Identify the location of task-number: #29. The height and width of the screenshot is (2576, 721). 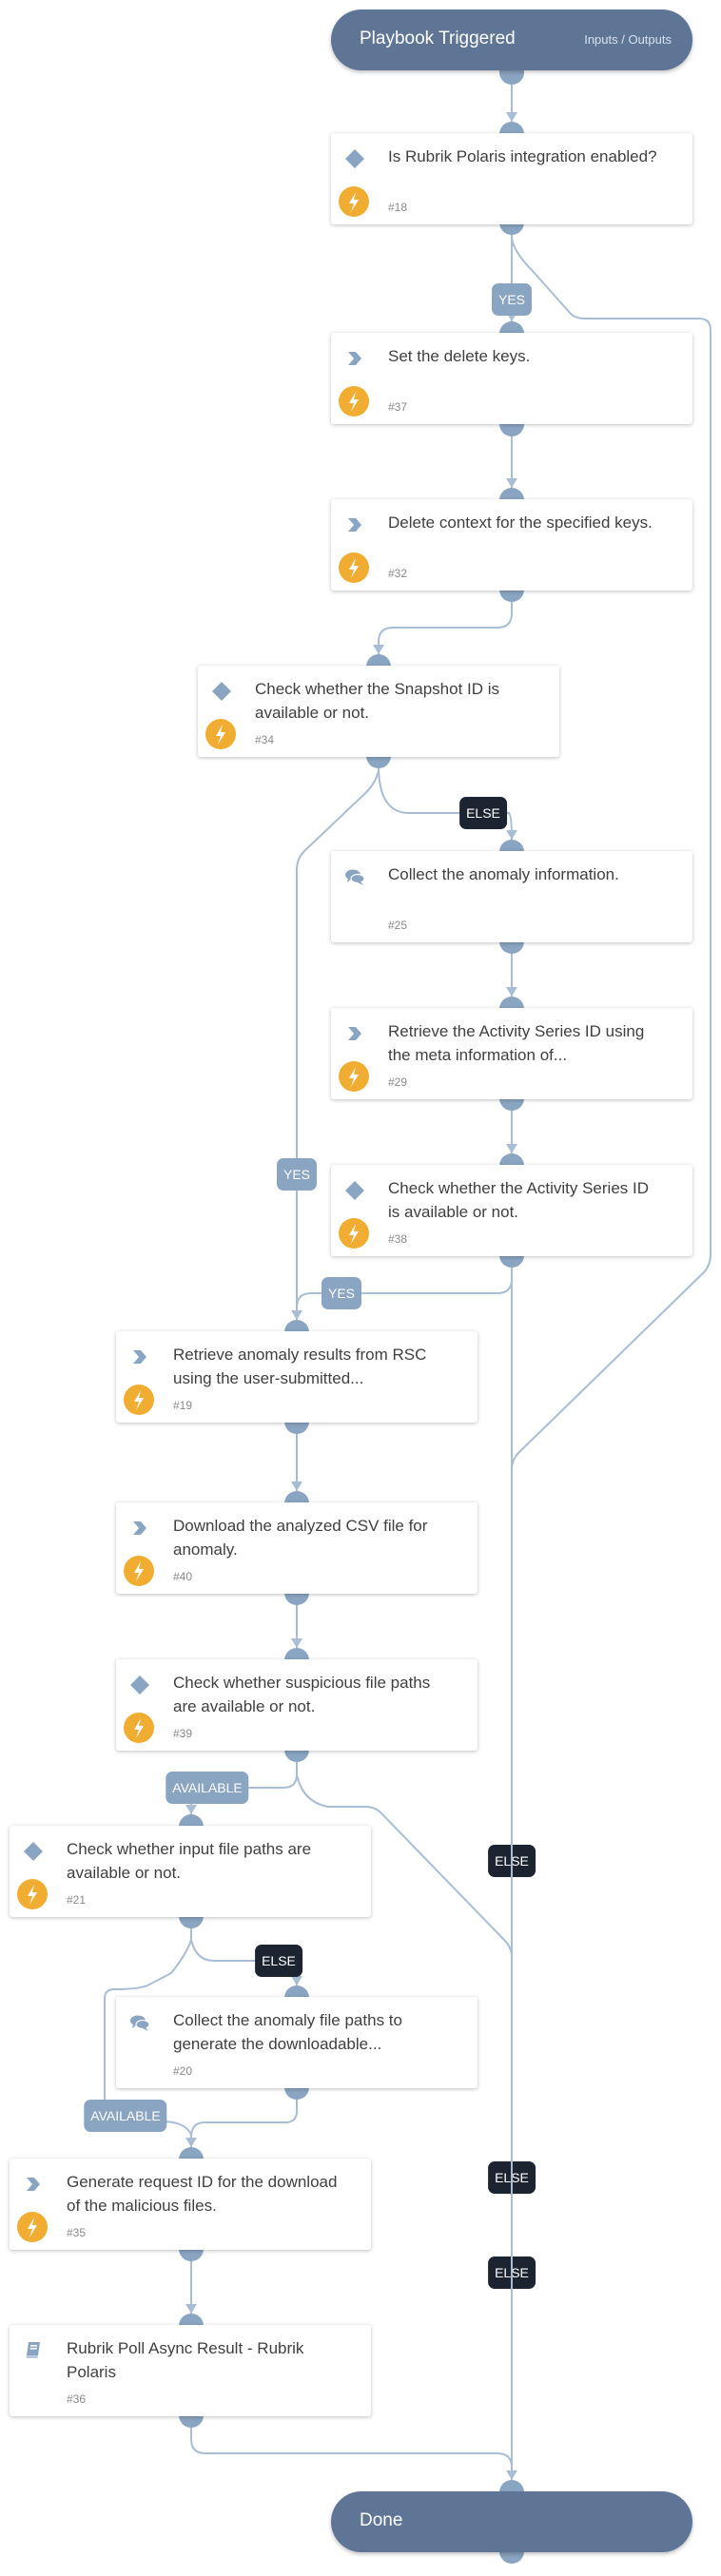
(398, 1082).